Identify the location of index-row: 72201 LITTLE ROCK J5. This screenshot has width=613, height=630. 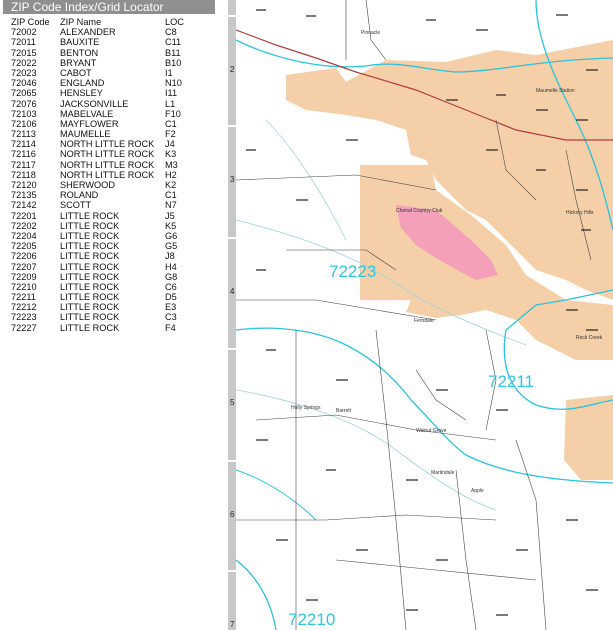
(108, 216).